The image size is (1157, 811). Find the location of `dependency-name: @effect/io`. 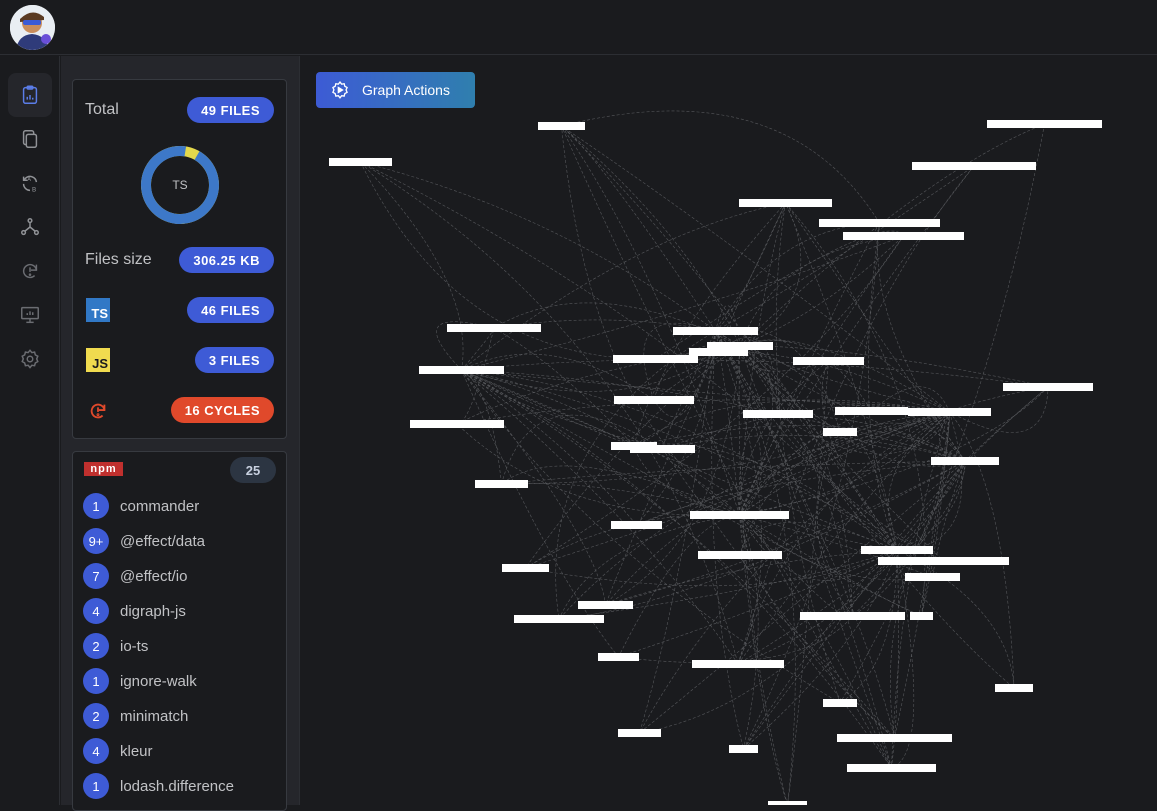

dependency-name: @effect/io is located at coordinates (154, 576).